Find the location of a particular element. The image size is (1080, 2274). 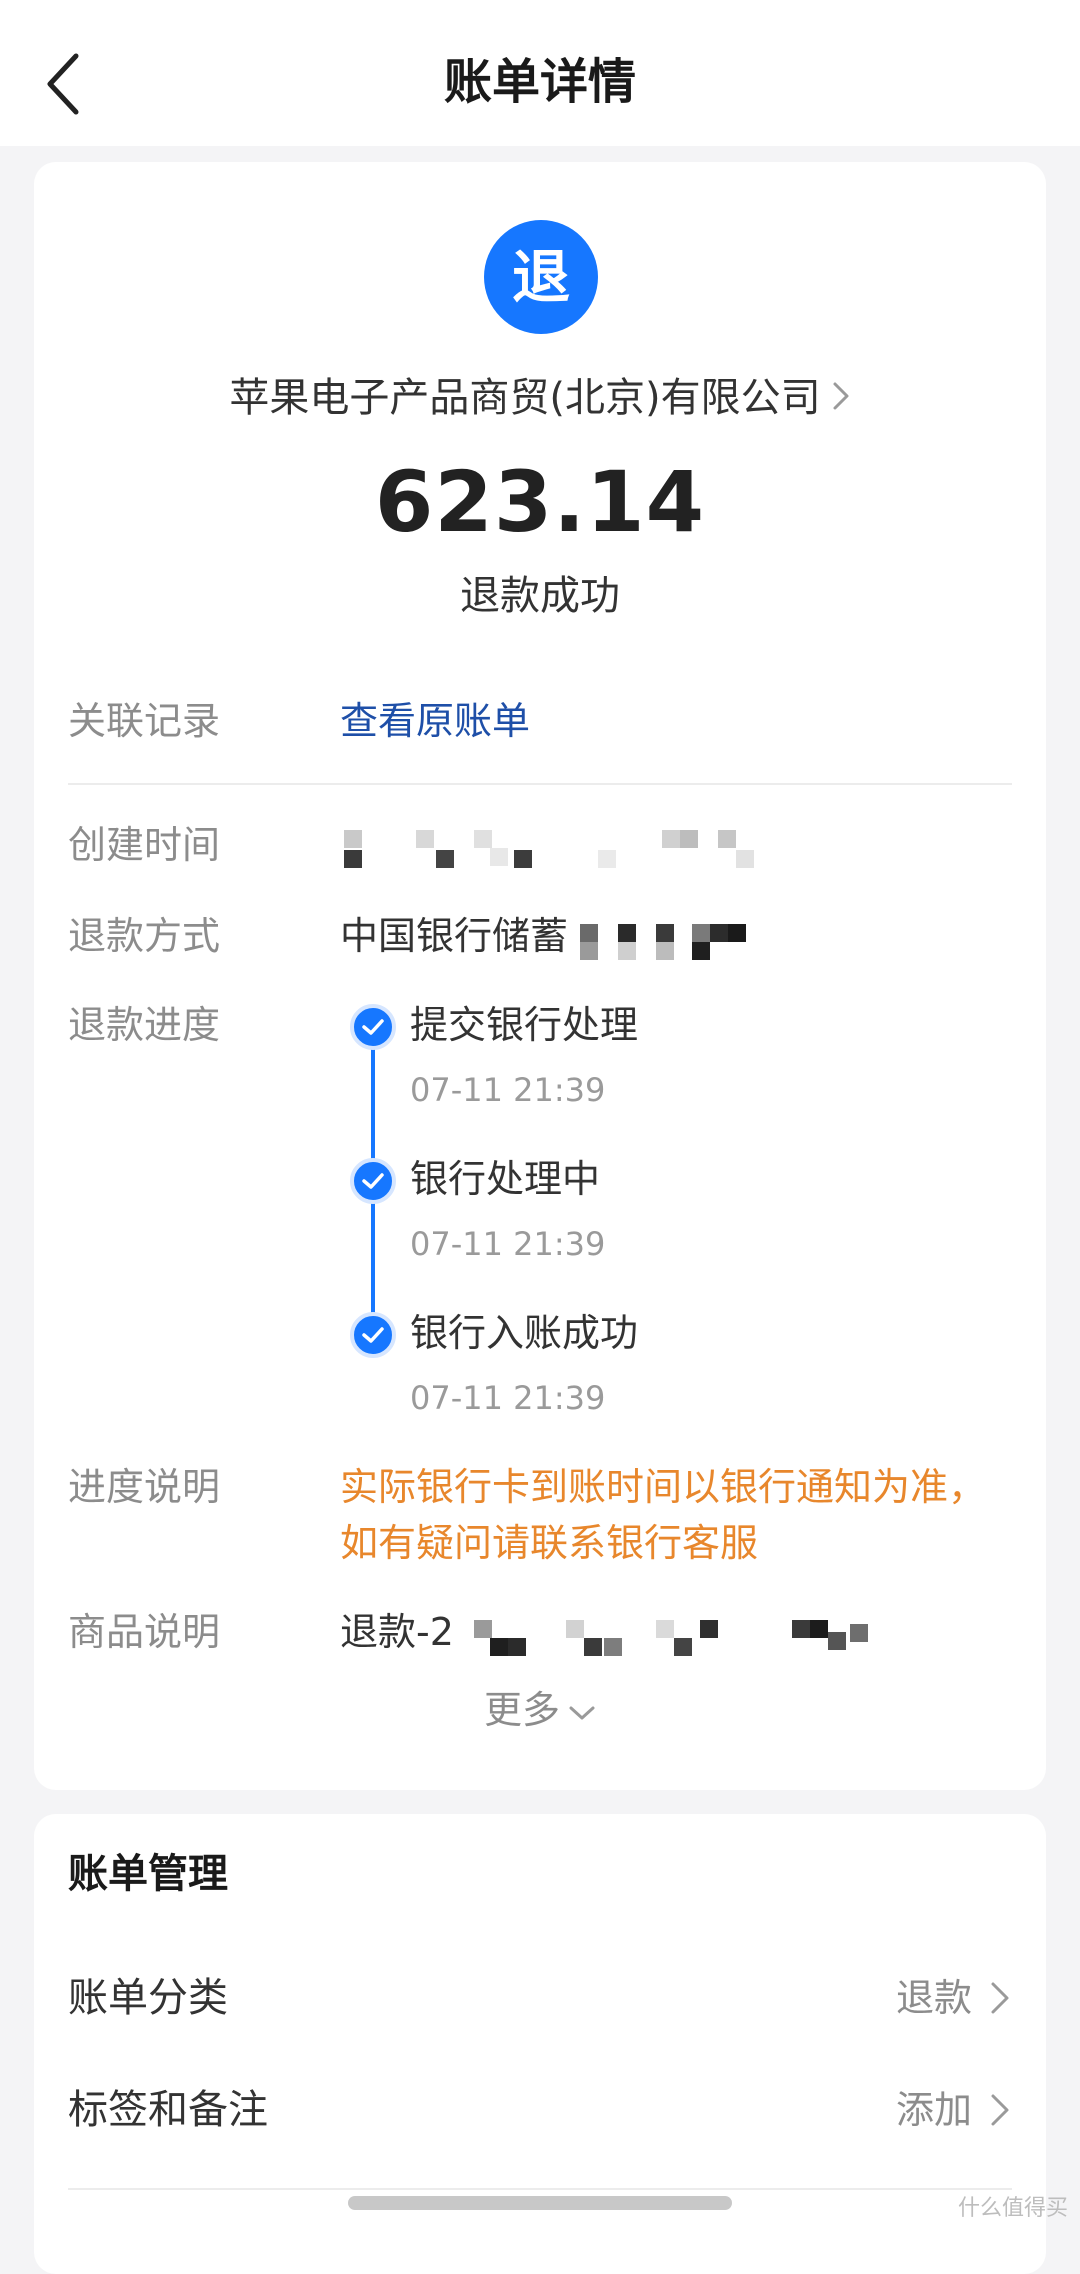

chevron-down-icon is located at coordinates (582, 1712).